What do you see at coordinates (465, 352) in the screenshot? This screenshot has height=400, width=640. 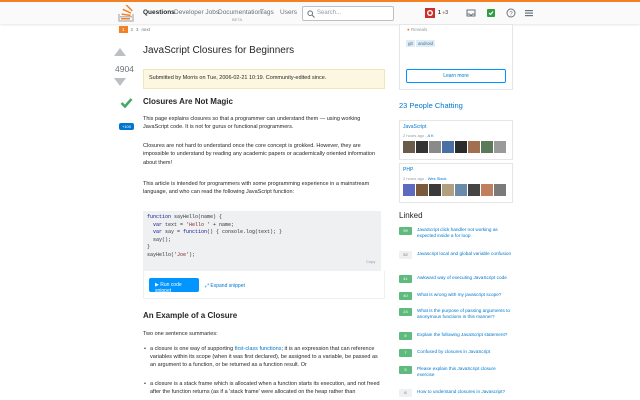 I see `linked-question-link: Confused by closures in JavaScript` at bounding box center [465, 352].